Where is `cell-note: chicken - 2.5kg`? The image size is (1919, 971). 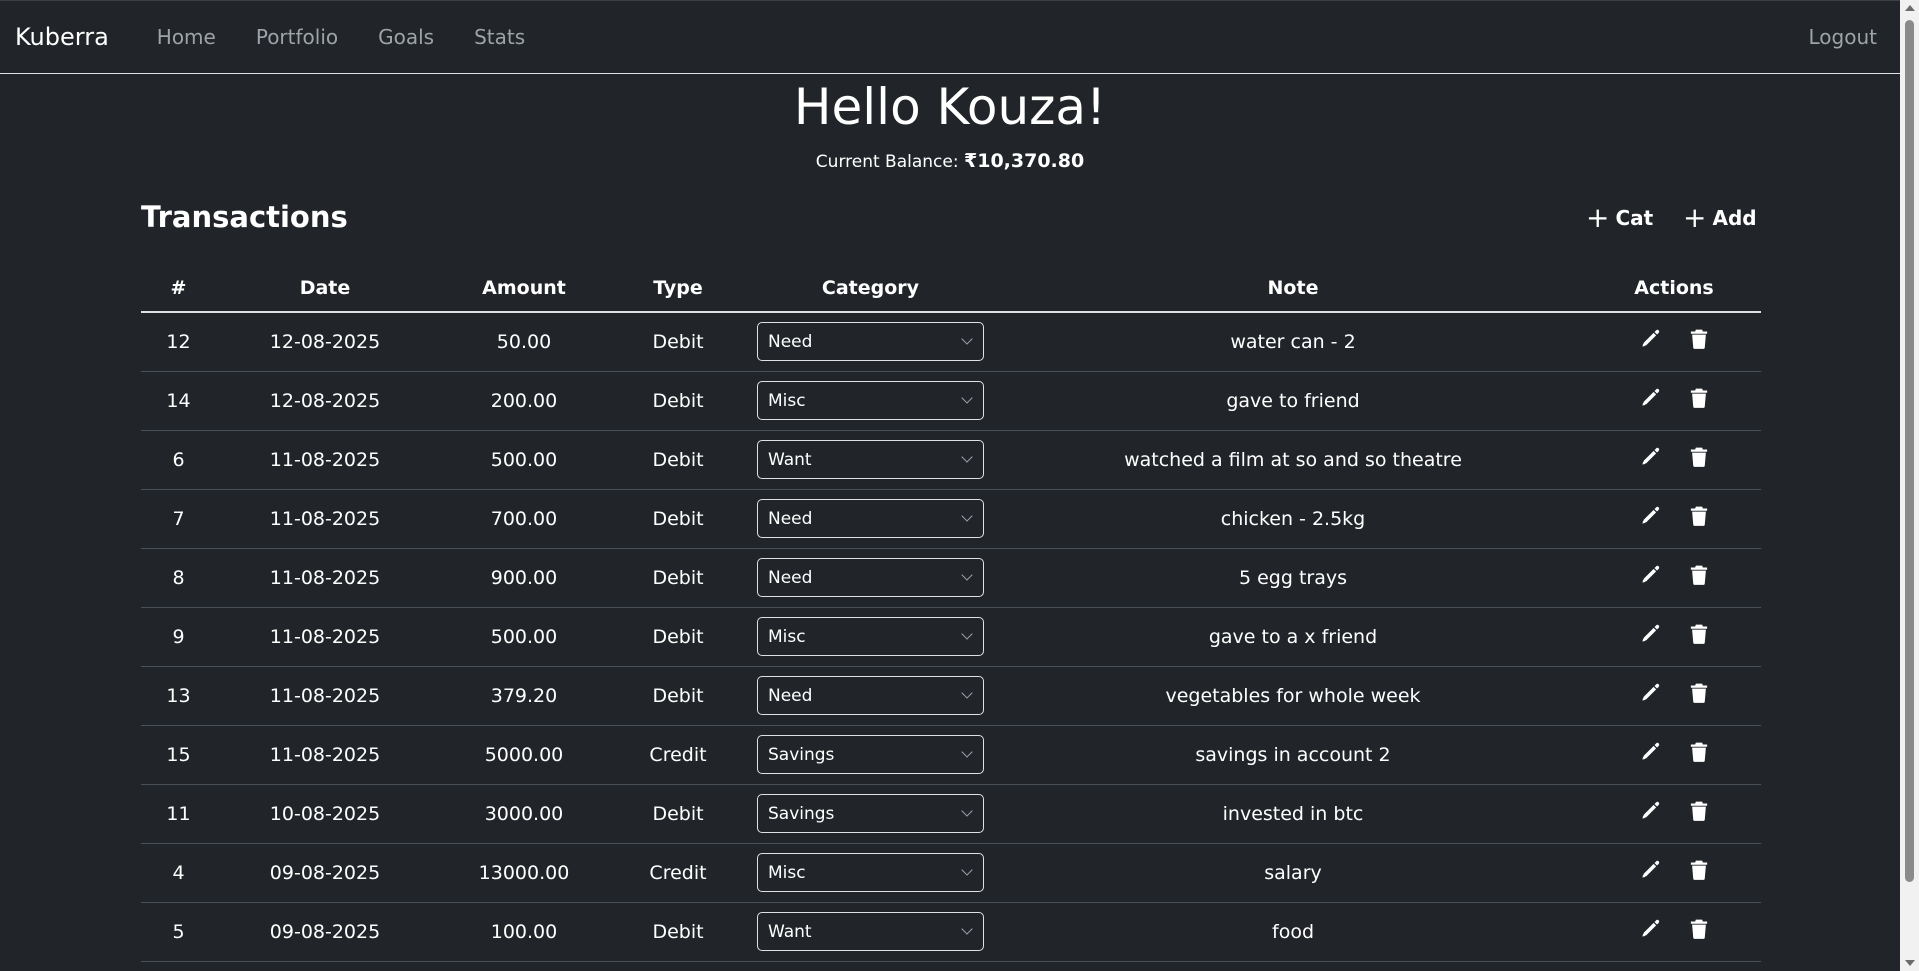 cell-note: chicken - 2.5kg is located at coordinates (1293, 519).